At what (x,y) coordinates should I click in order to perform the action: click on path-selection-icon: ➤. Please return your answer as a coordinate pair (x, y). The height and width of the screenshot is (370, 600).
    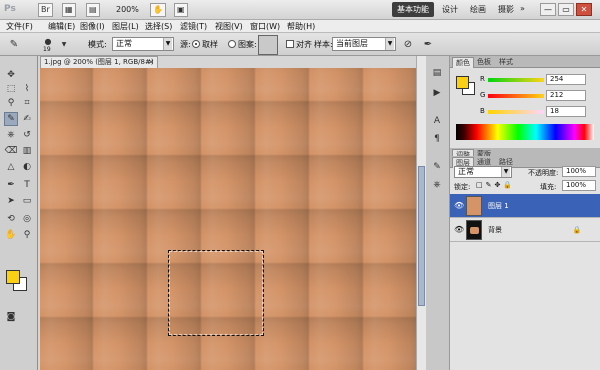
    Looking at the image, I should click on (11, 201).